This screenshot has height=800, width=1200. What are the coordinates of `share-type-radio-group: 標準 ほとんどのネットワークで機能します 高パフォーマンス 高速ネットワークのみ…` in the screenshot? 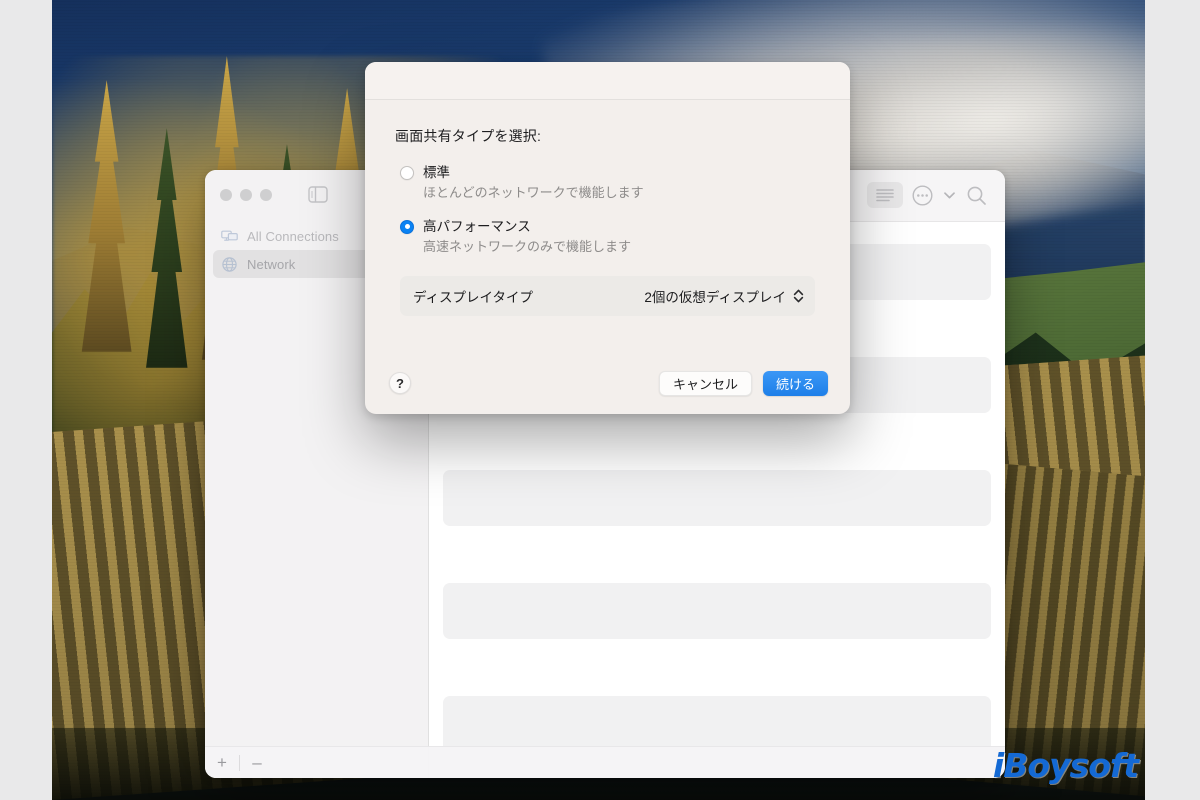 It's located at (610, 210).